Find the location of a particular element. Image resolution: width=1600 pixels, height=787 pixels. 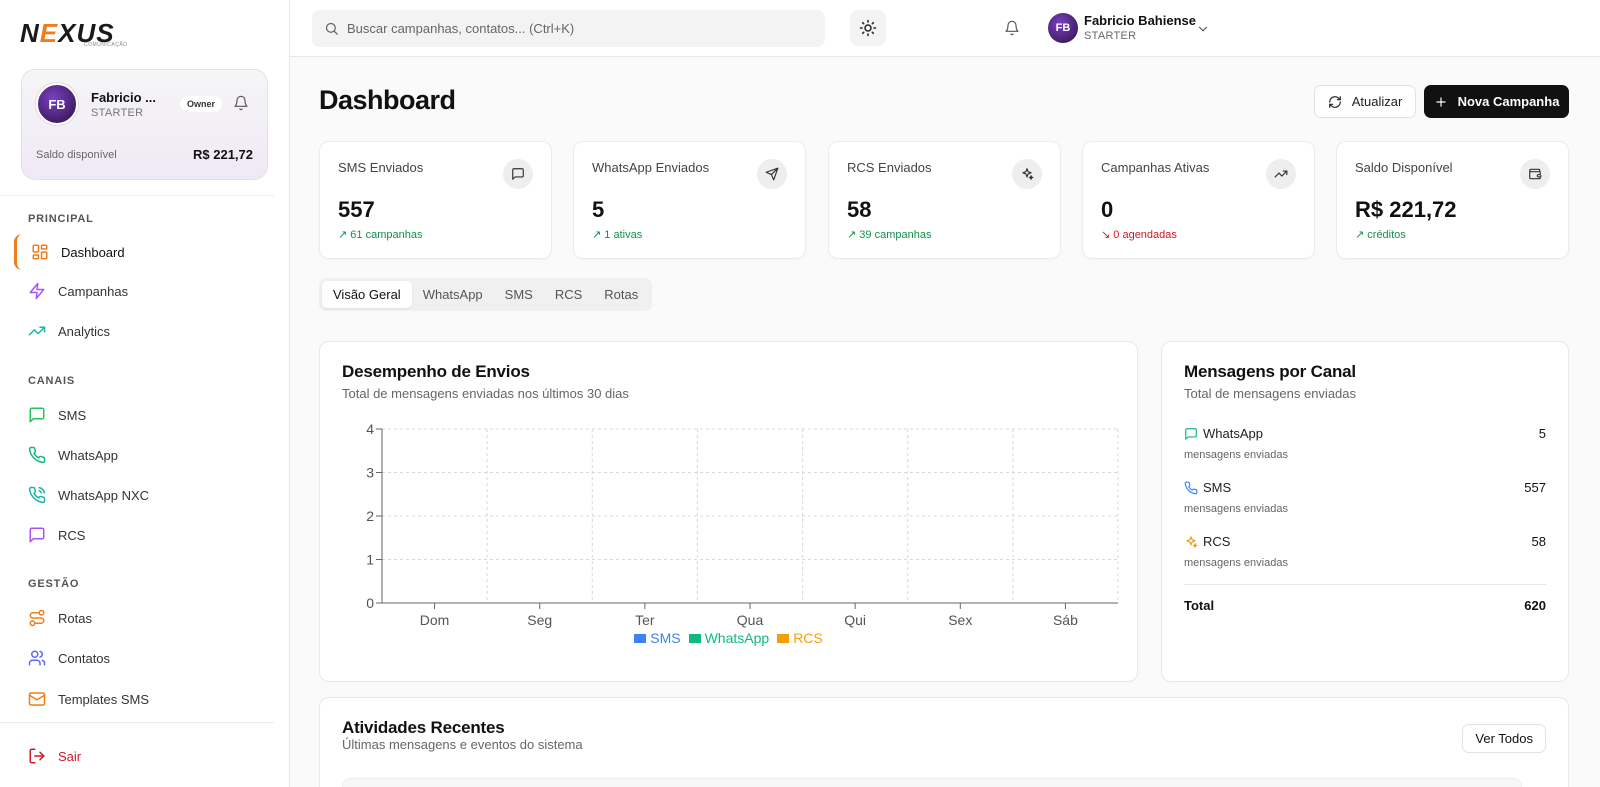

theme-toggle-button is located at coordinates (868, 28).